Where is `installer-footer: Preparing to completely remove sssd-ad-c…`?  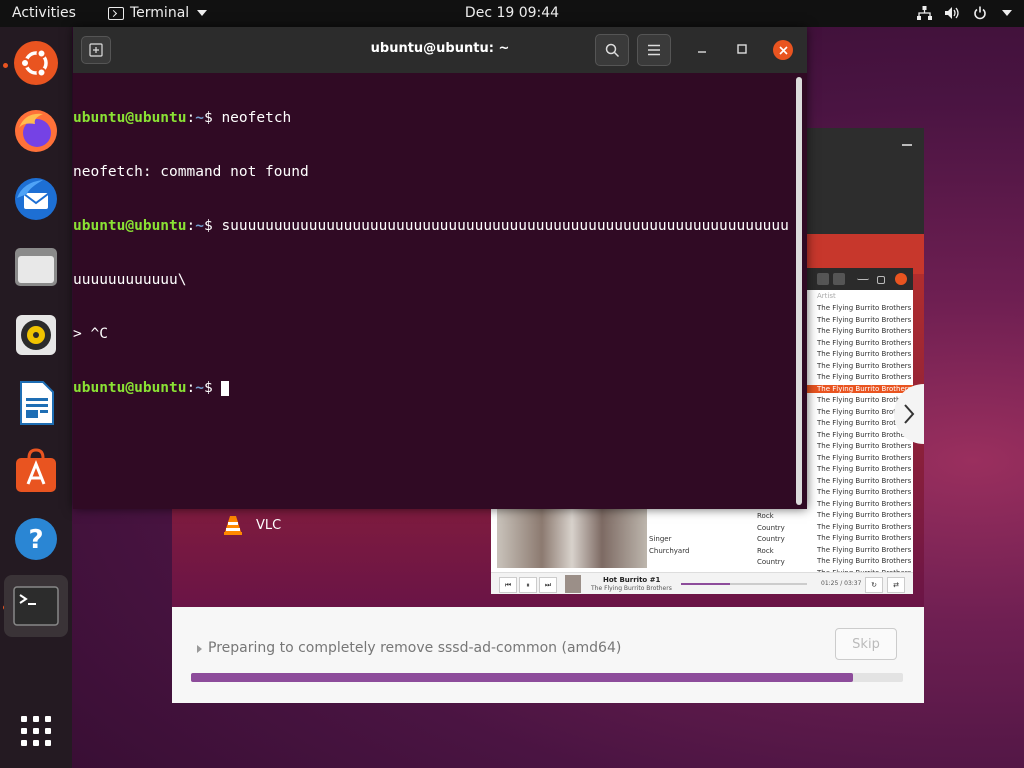 installer-footer: Preparing to completely remove sssd-ad-c… is located at coordinates (548, 655).